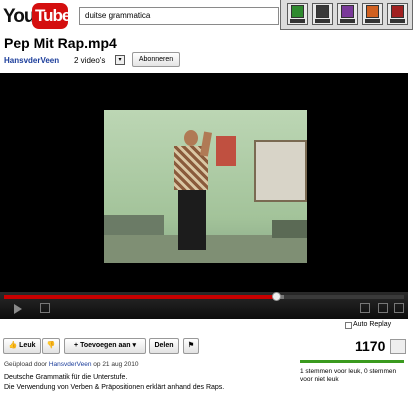 This screenshot has width=413, height=401. What do you see at coordinates (26, 364) in the screenshot?
I see `upload-prefix: Geüpload door` at bounding box center [26, 364].